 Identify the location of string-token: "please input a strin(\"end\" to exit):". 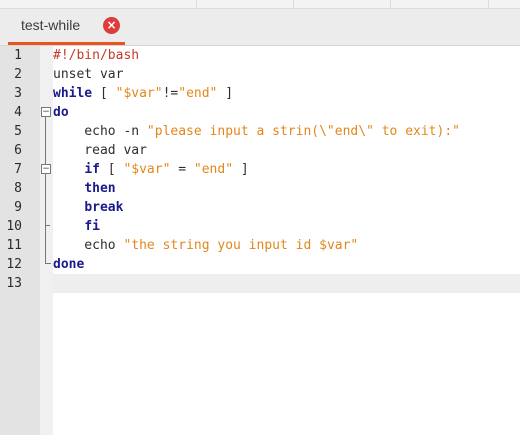
(303, 131).